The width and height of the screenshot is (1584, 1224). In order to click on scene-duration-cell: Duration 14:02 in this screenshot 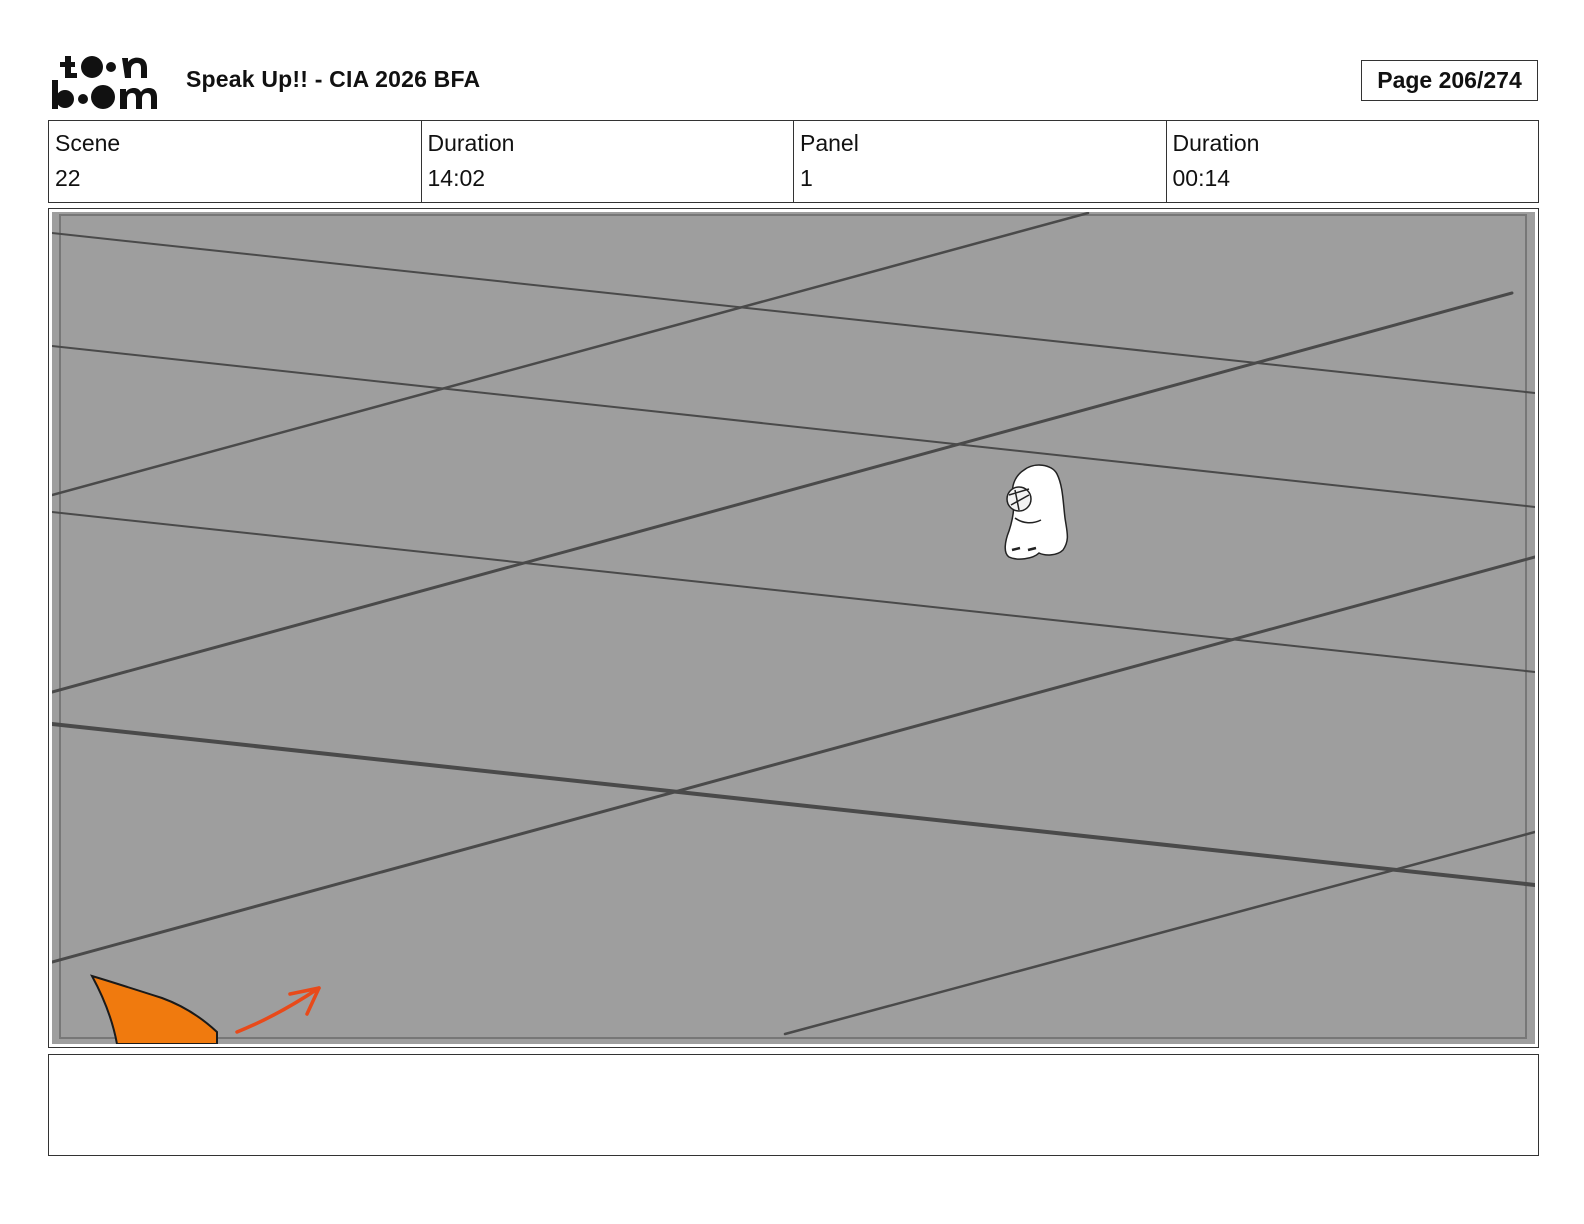, I will do `click(608, 161)`.